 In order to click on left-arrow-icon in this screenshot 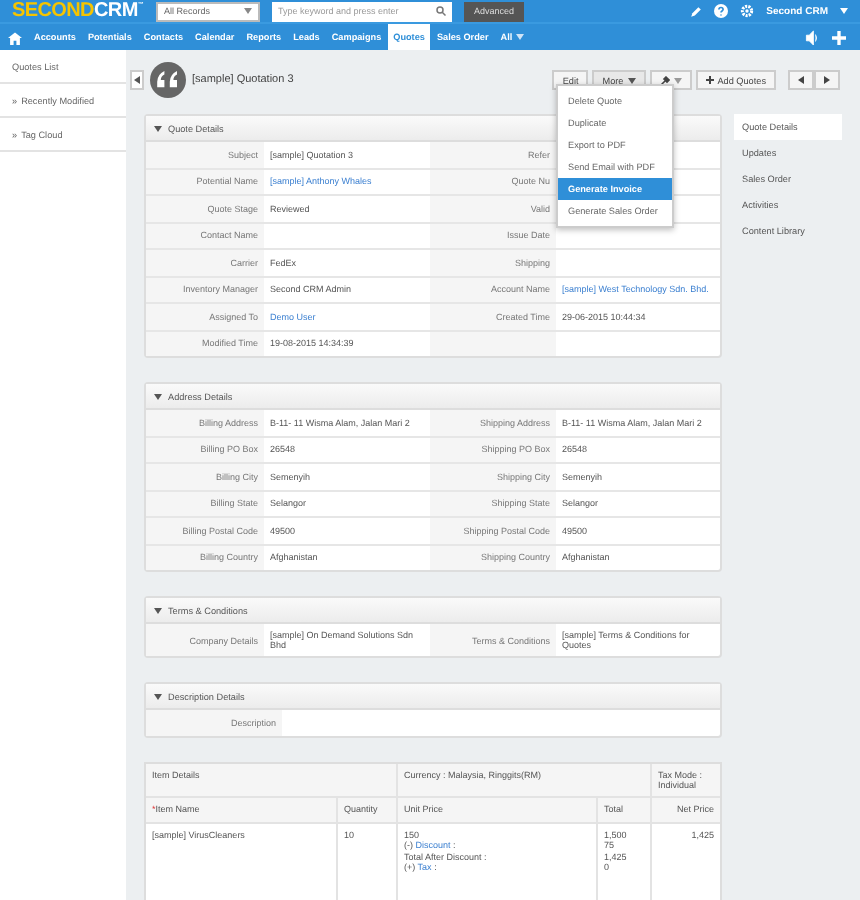, I will do `click(801, 80)`.